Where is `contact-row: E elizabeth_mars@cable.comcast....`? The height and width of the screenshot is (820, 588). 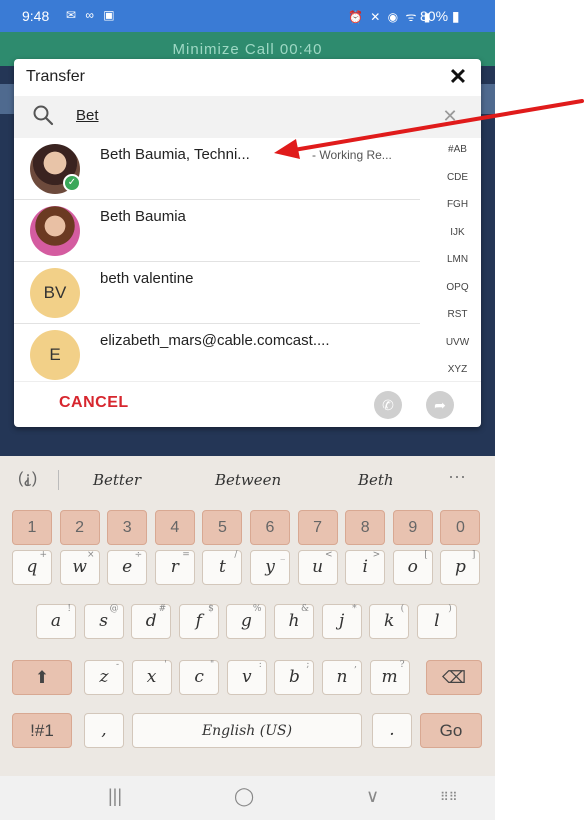 contact-row: E elizabeth_mars@cable.comcast.... is located at coordinates (217, 355).